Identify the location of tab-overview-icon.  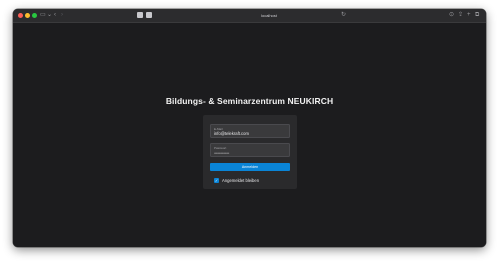
(140, 15).